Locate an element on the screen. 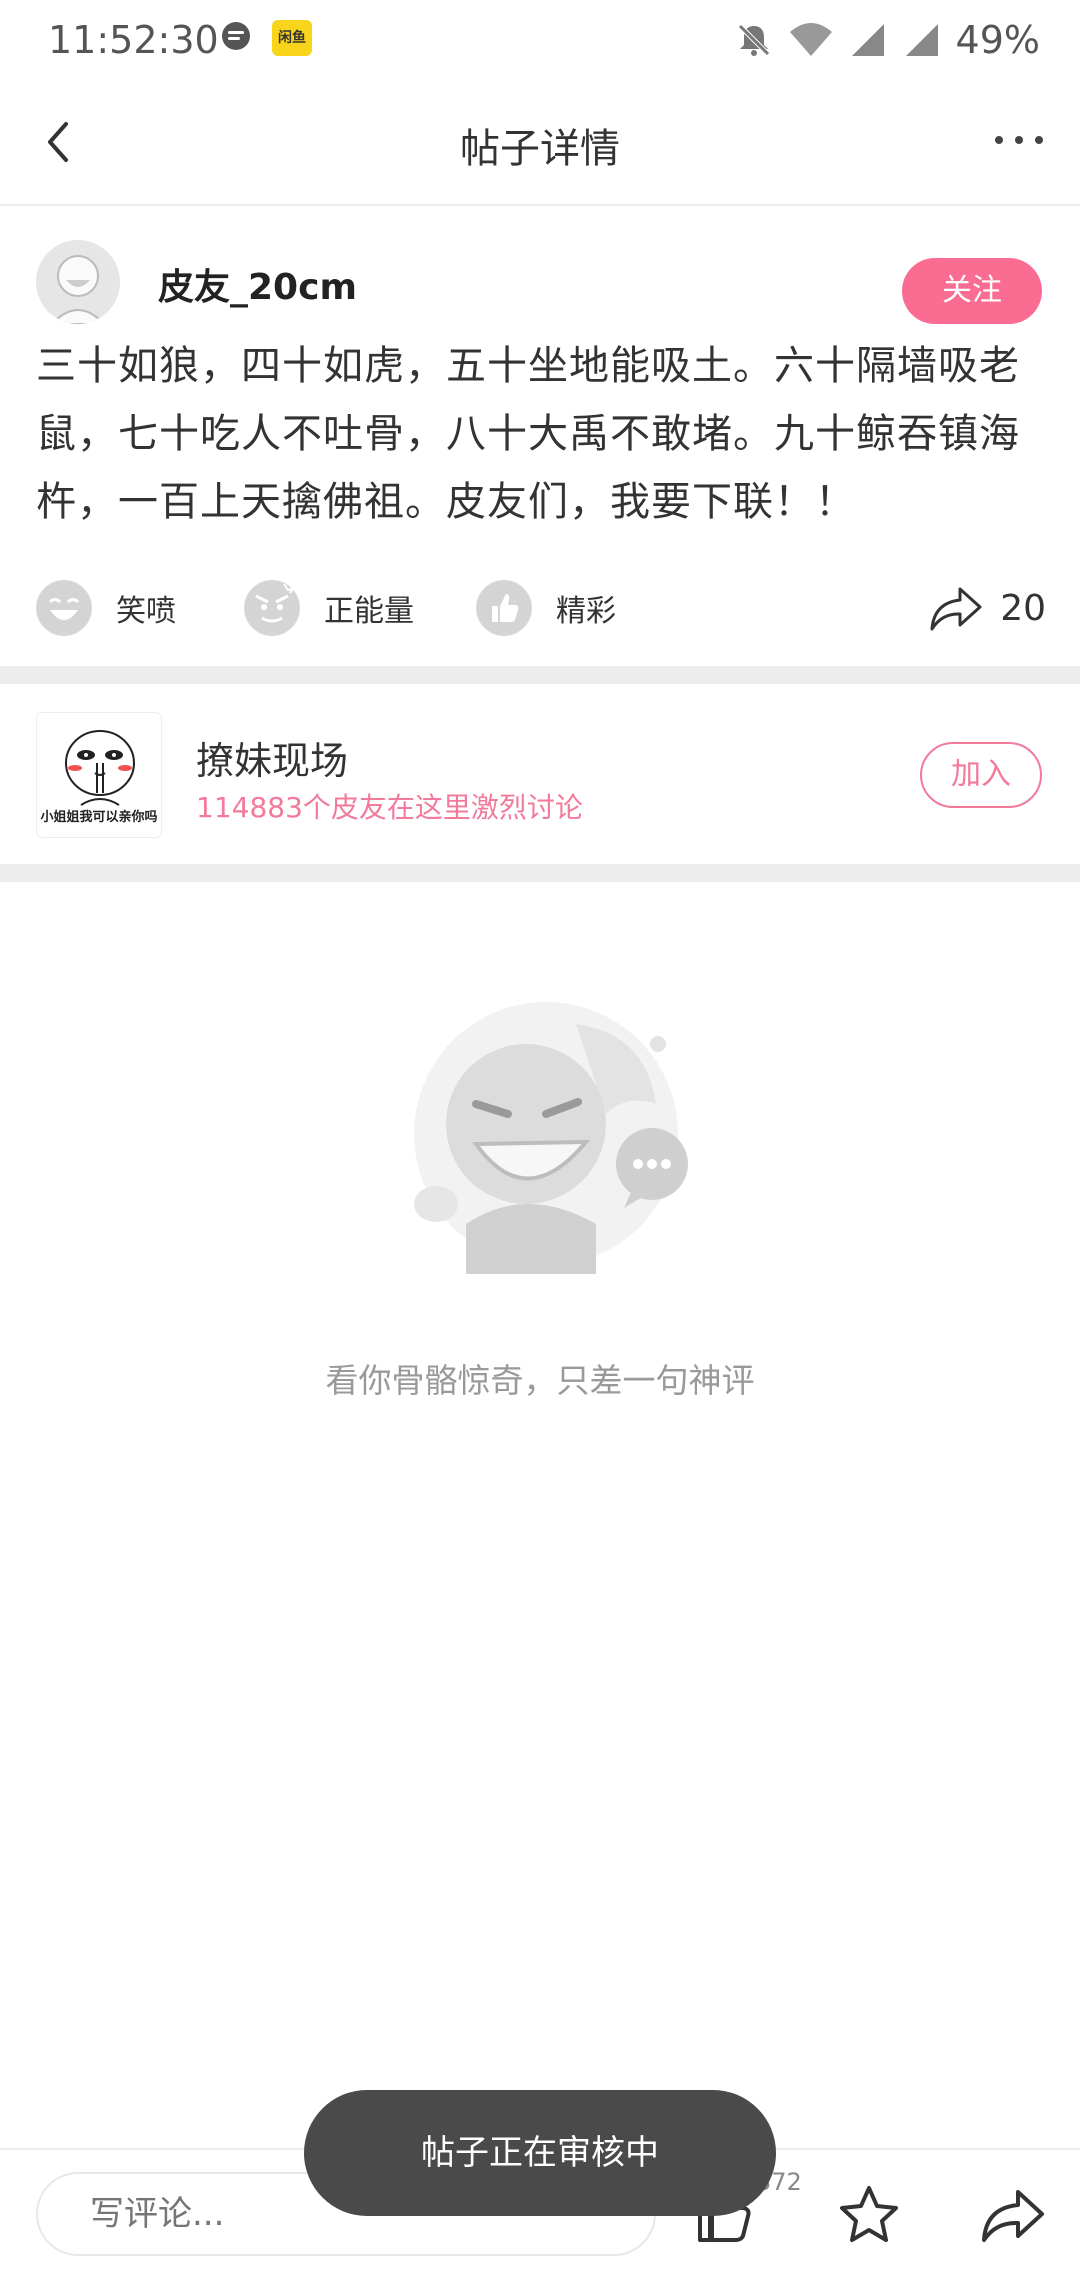 This screenshot has width=1080, height=2280. group-member-count: 114883个皮友在这里激烈讨论 is located at coordinates (389, 807).